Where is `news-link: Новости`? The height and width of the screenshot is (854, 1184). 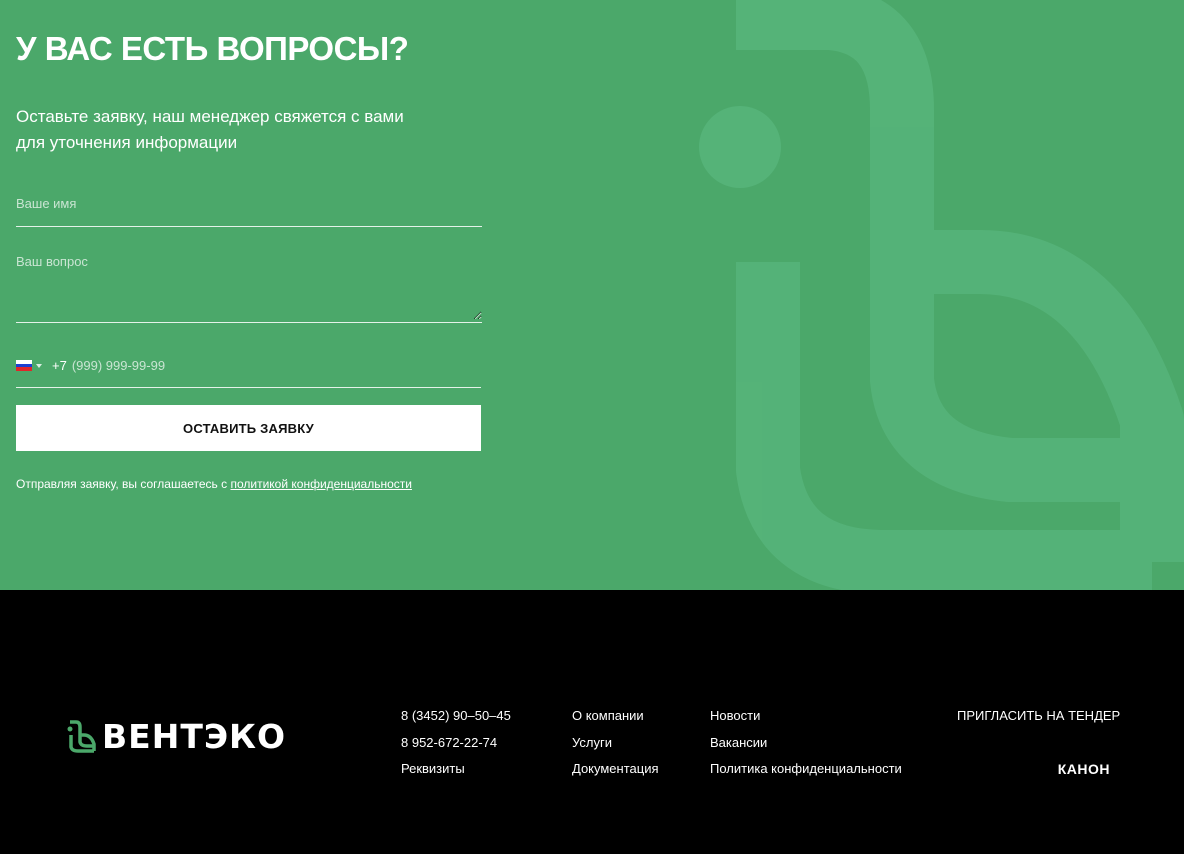
news-link: Новости is located at coordinates (806, 716).